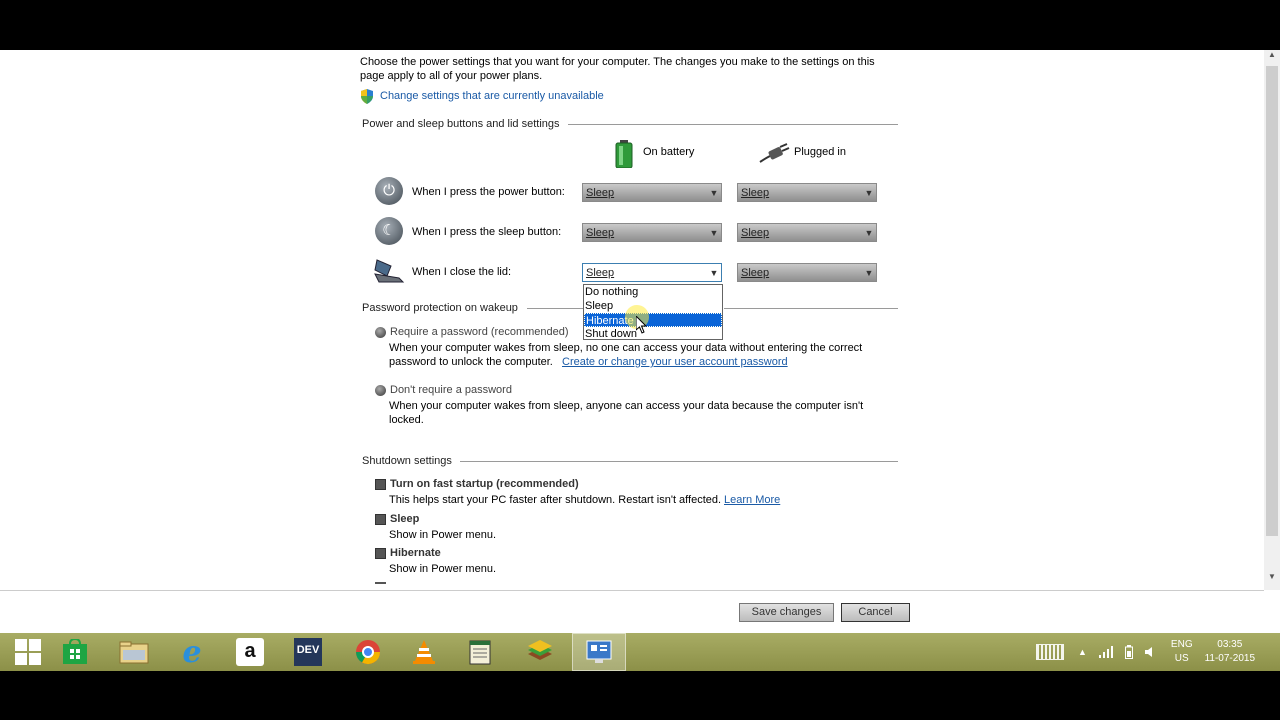  I want to click on col-plugged-in: Plugged in, so click(820, 152).